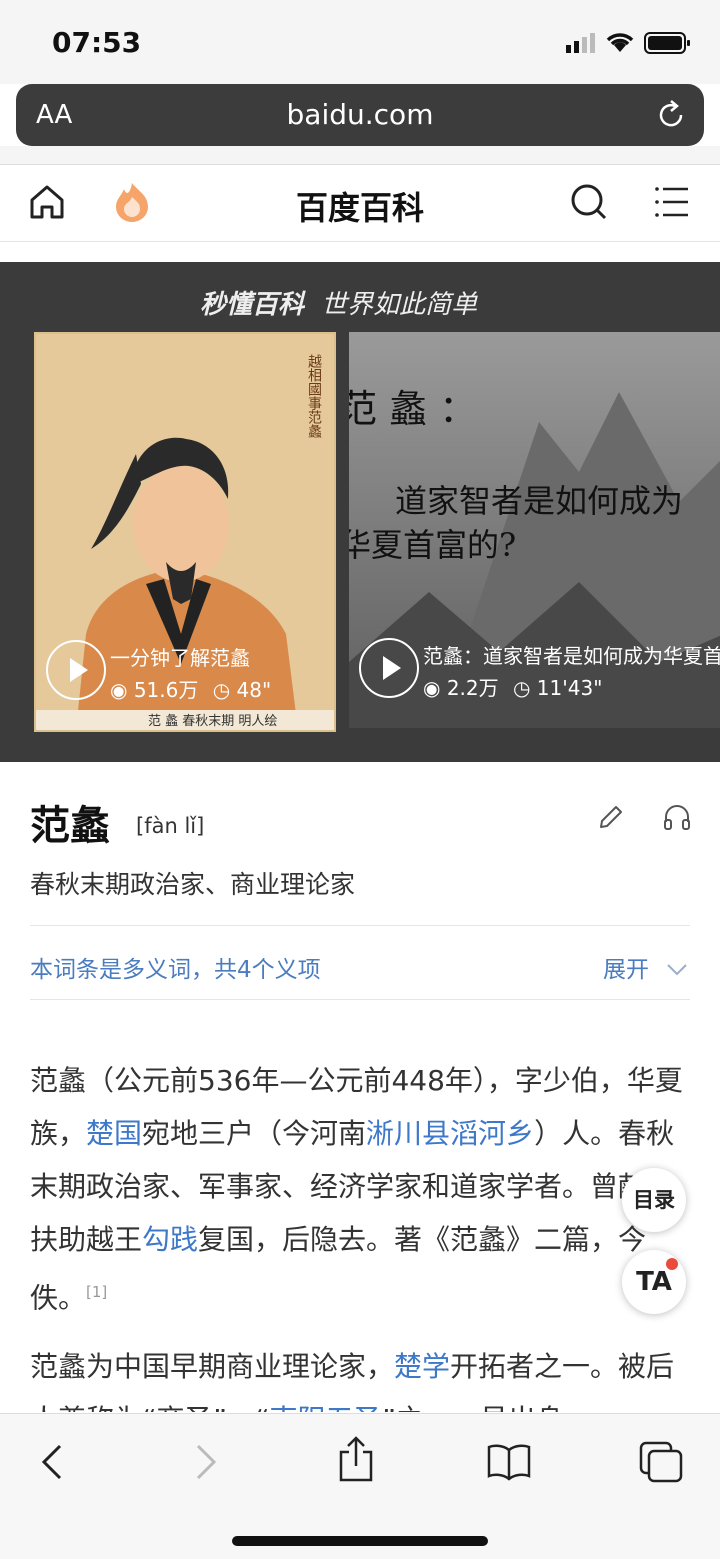  What do you see at coordinates (611, 817) in the screenshot?
I see `edit-pencil-icon` at bounding box center [611, 817].